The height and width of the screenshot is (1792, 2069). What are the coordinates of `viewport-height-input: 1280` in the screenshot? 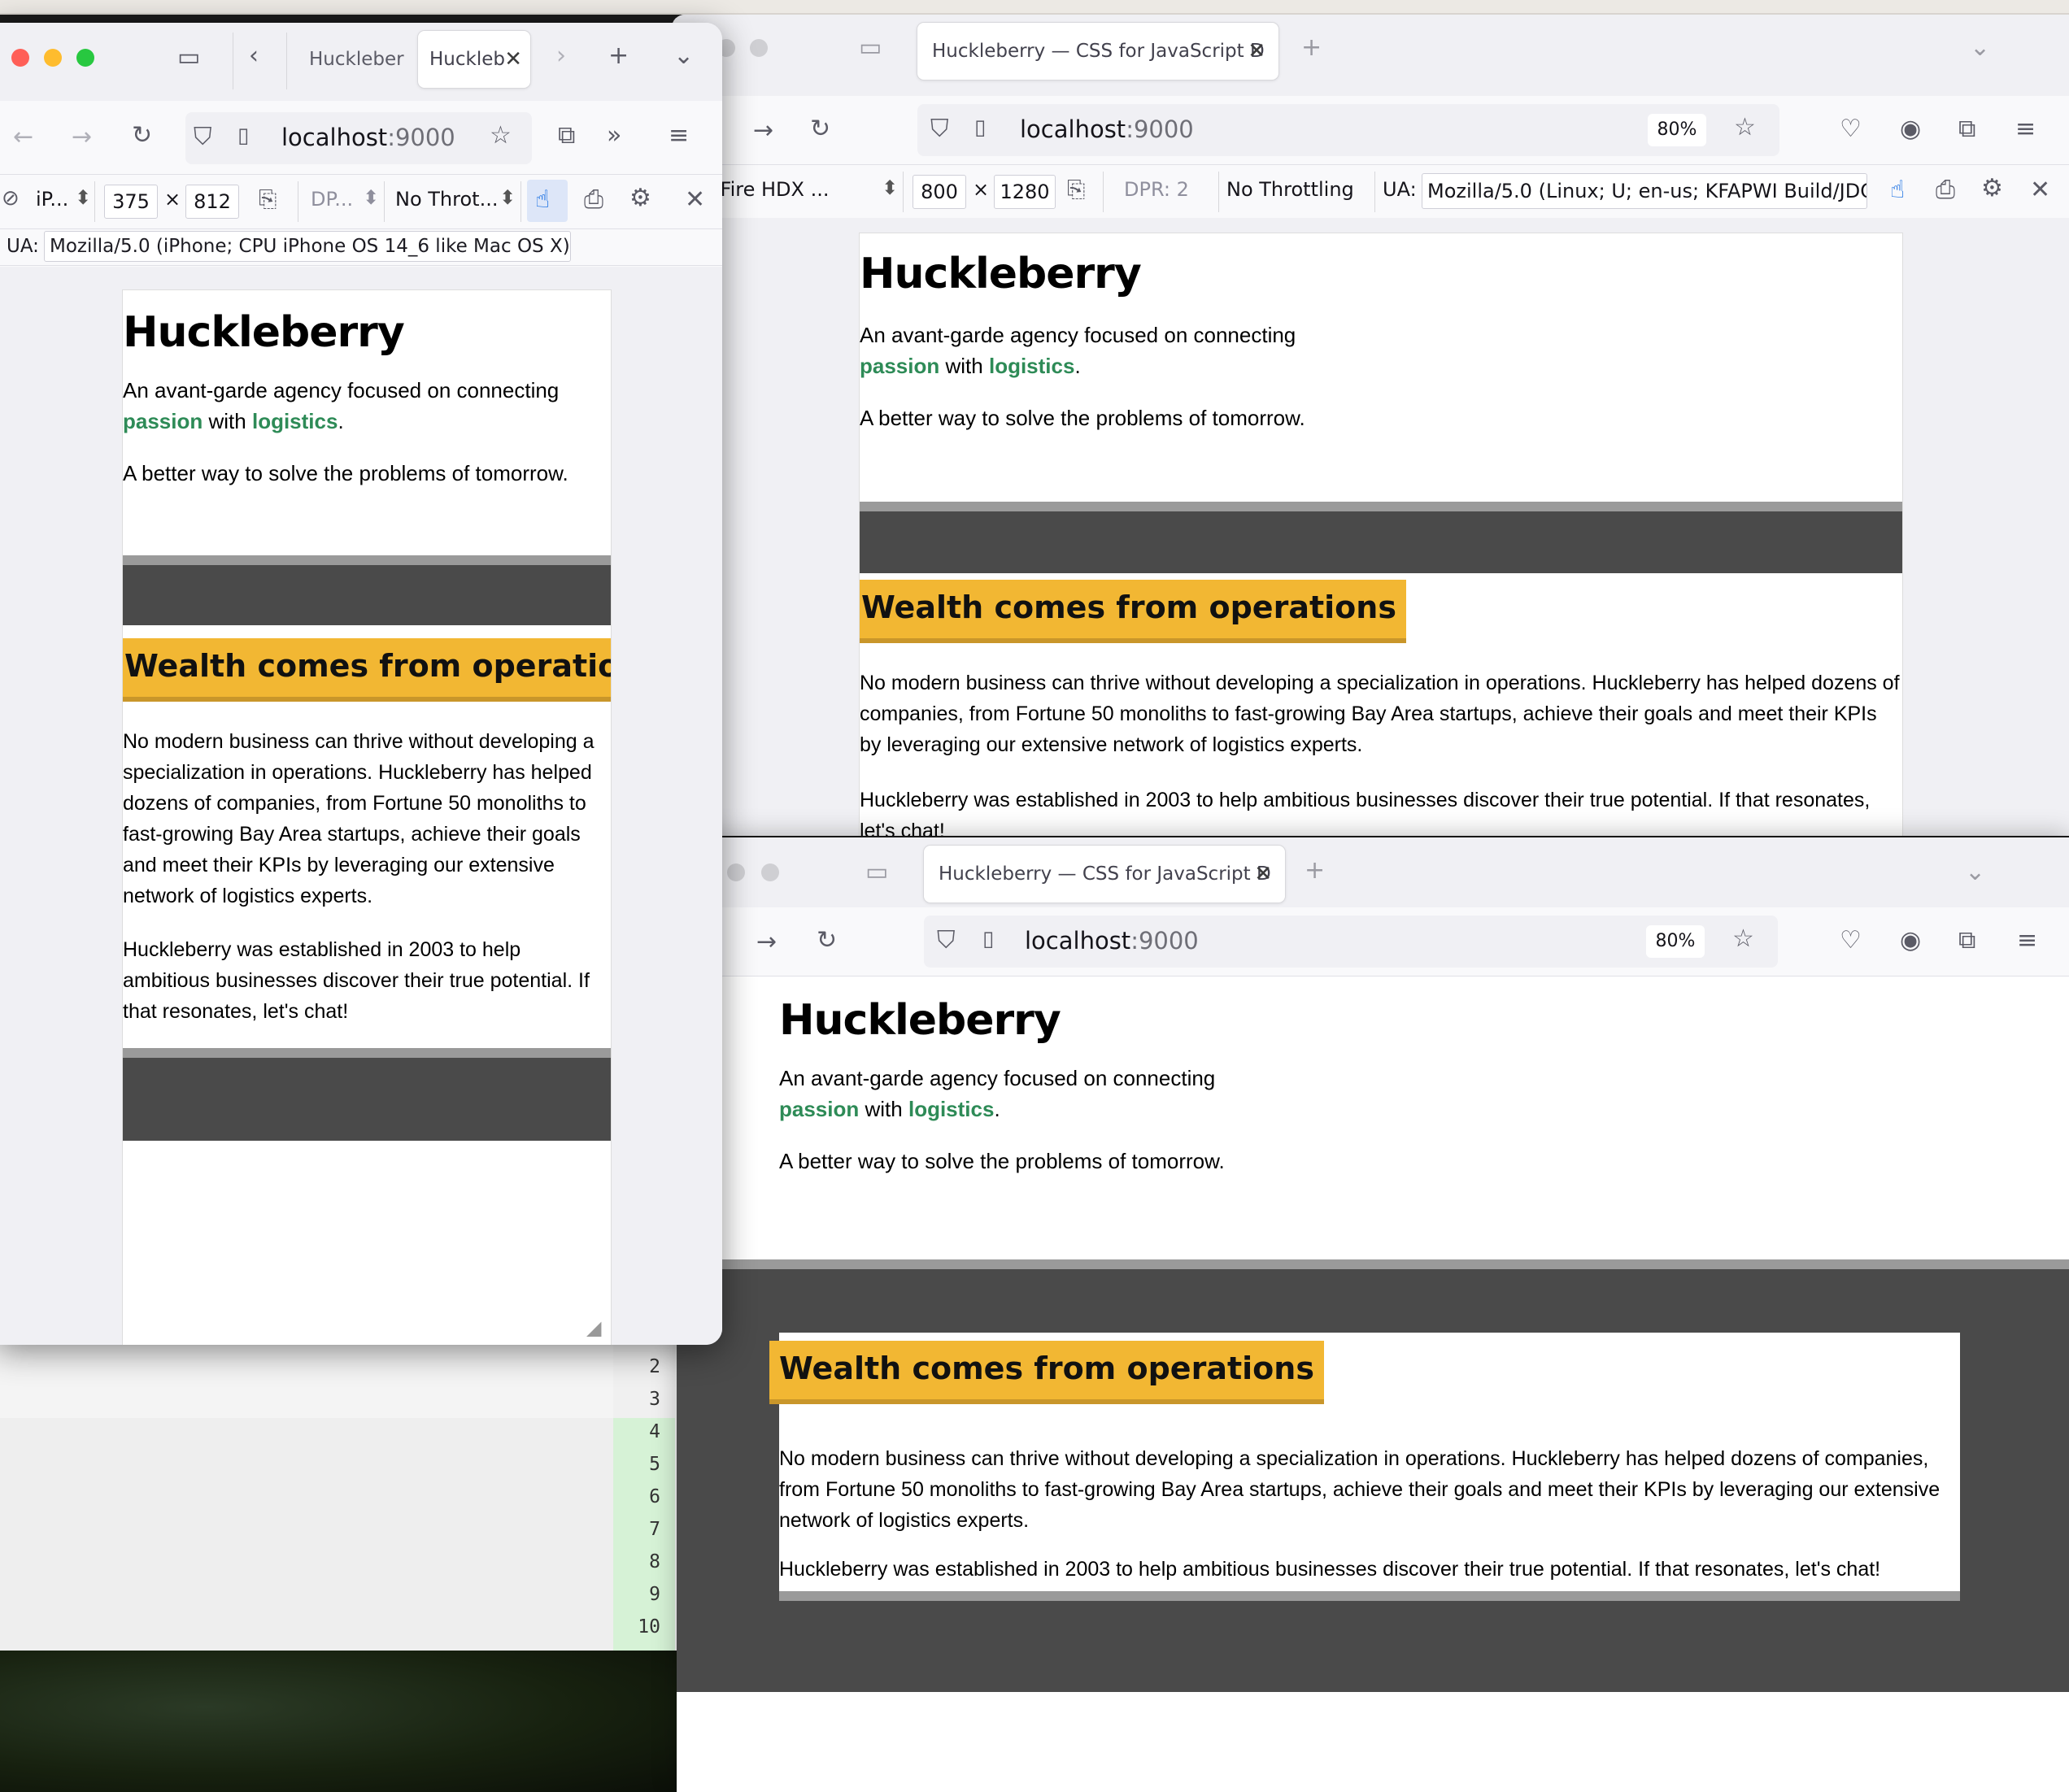 It's located at (1025, 192).